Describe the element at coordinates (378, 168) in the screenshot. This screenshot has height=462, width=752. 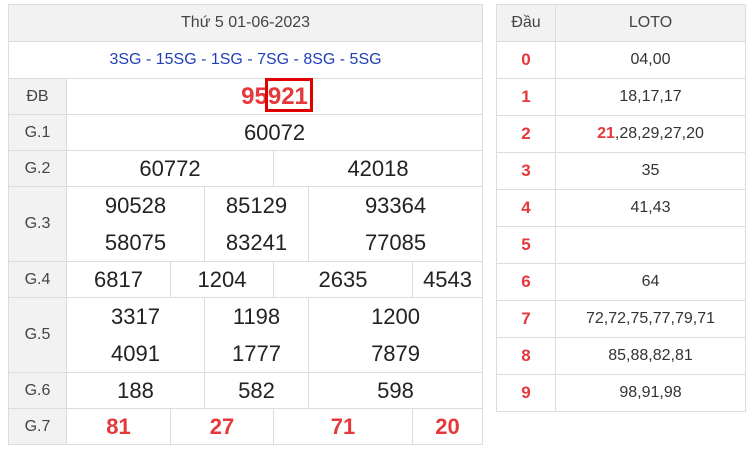
I see `g2-value: 42018` at that location.